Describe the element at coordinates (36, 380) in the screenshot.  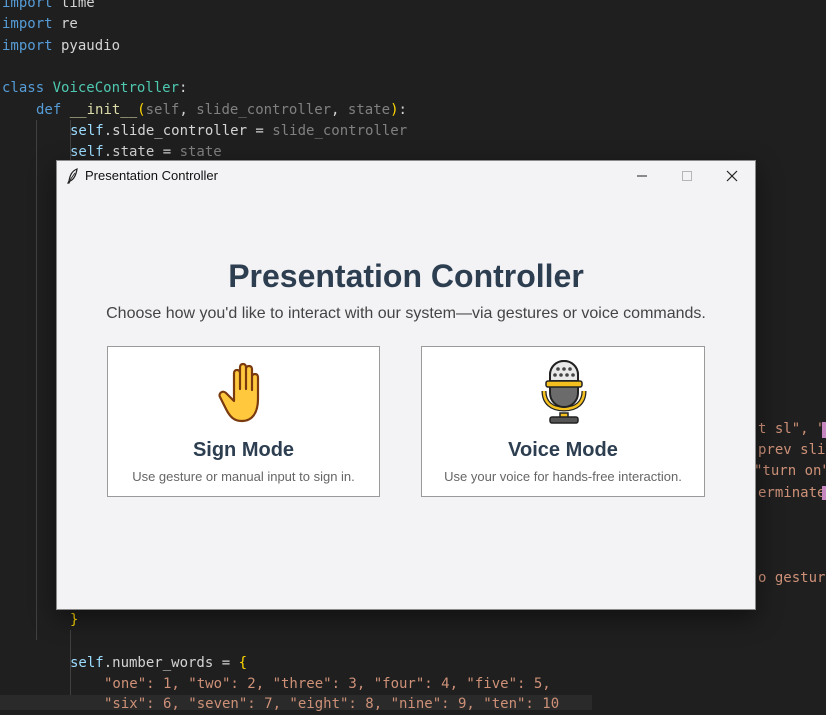
I see `indent-guide` at that location.